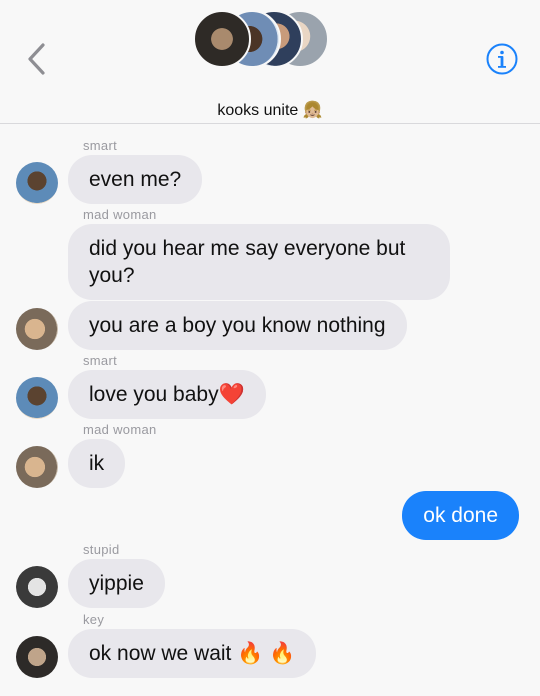  I want to click on message-bubble: ok now we wait 🔥 🔥, so click(192, 653).